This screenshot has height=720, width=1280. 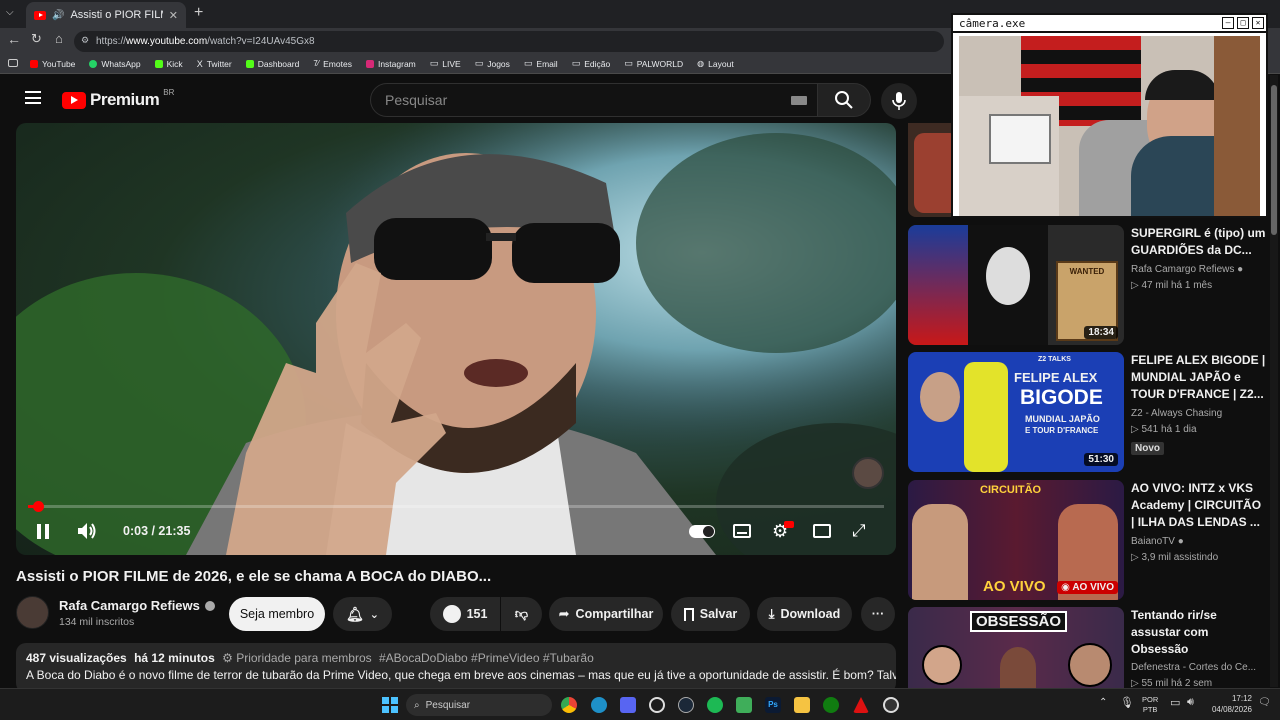 What do you see at coordinates (445, 63) in the screenshot?
I see `bookmark-folder-live: ▭ LIVE` at bounding box center [445, 63].